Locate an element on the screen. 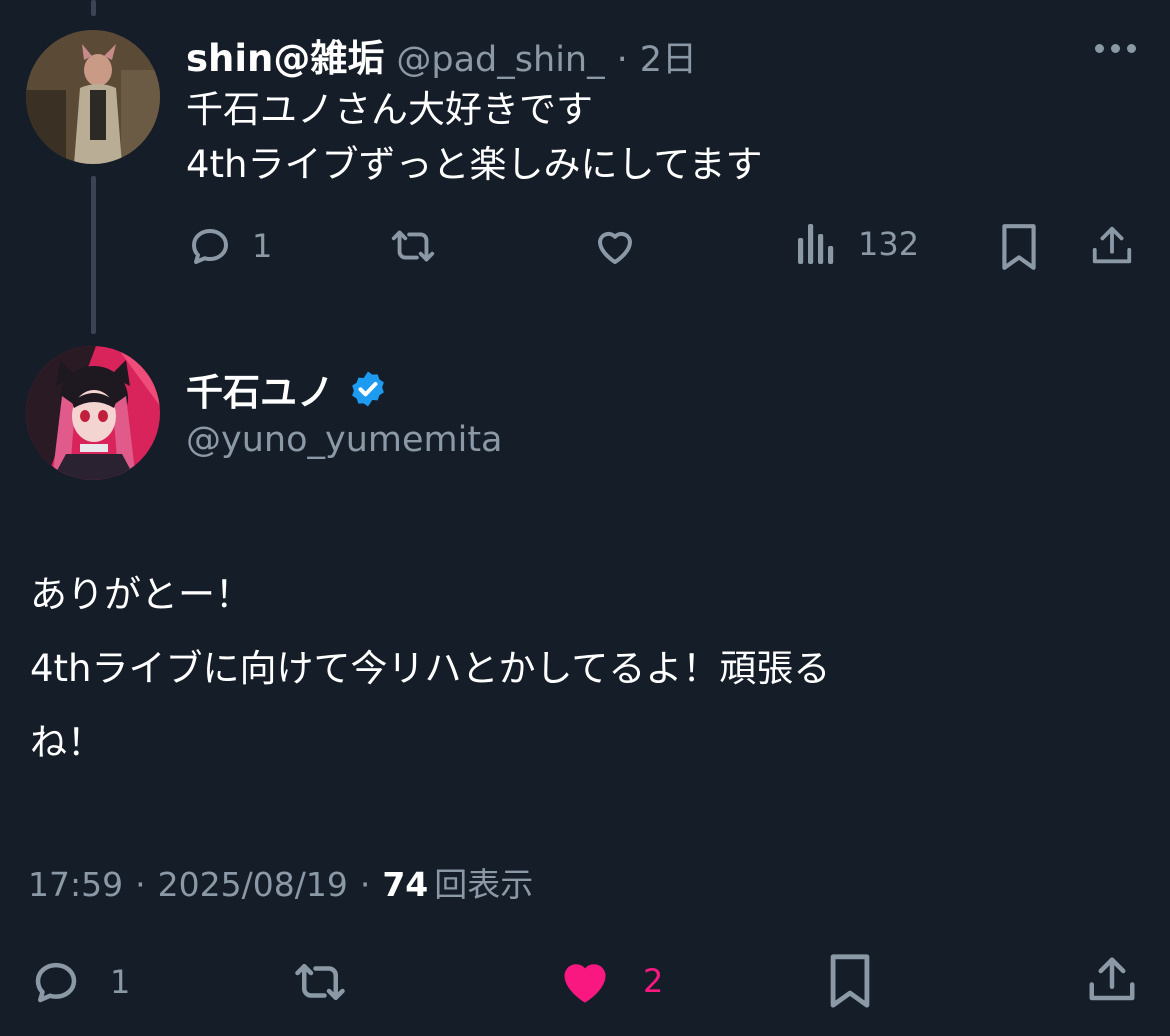 The image size is (1170, 1036). heart-filled-icon is located at coordinates (585, 983).